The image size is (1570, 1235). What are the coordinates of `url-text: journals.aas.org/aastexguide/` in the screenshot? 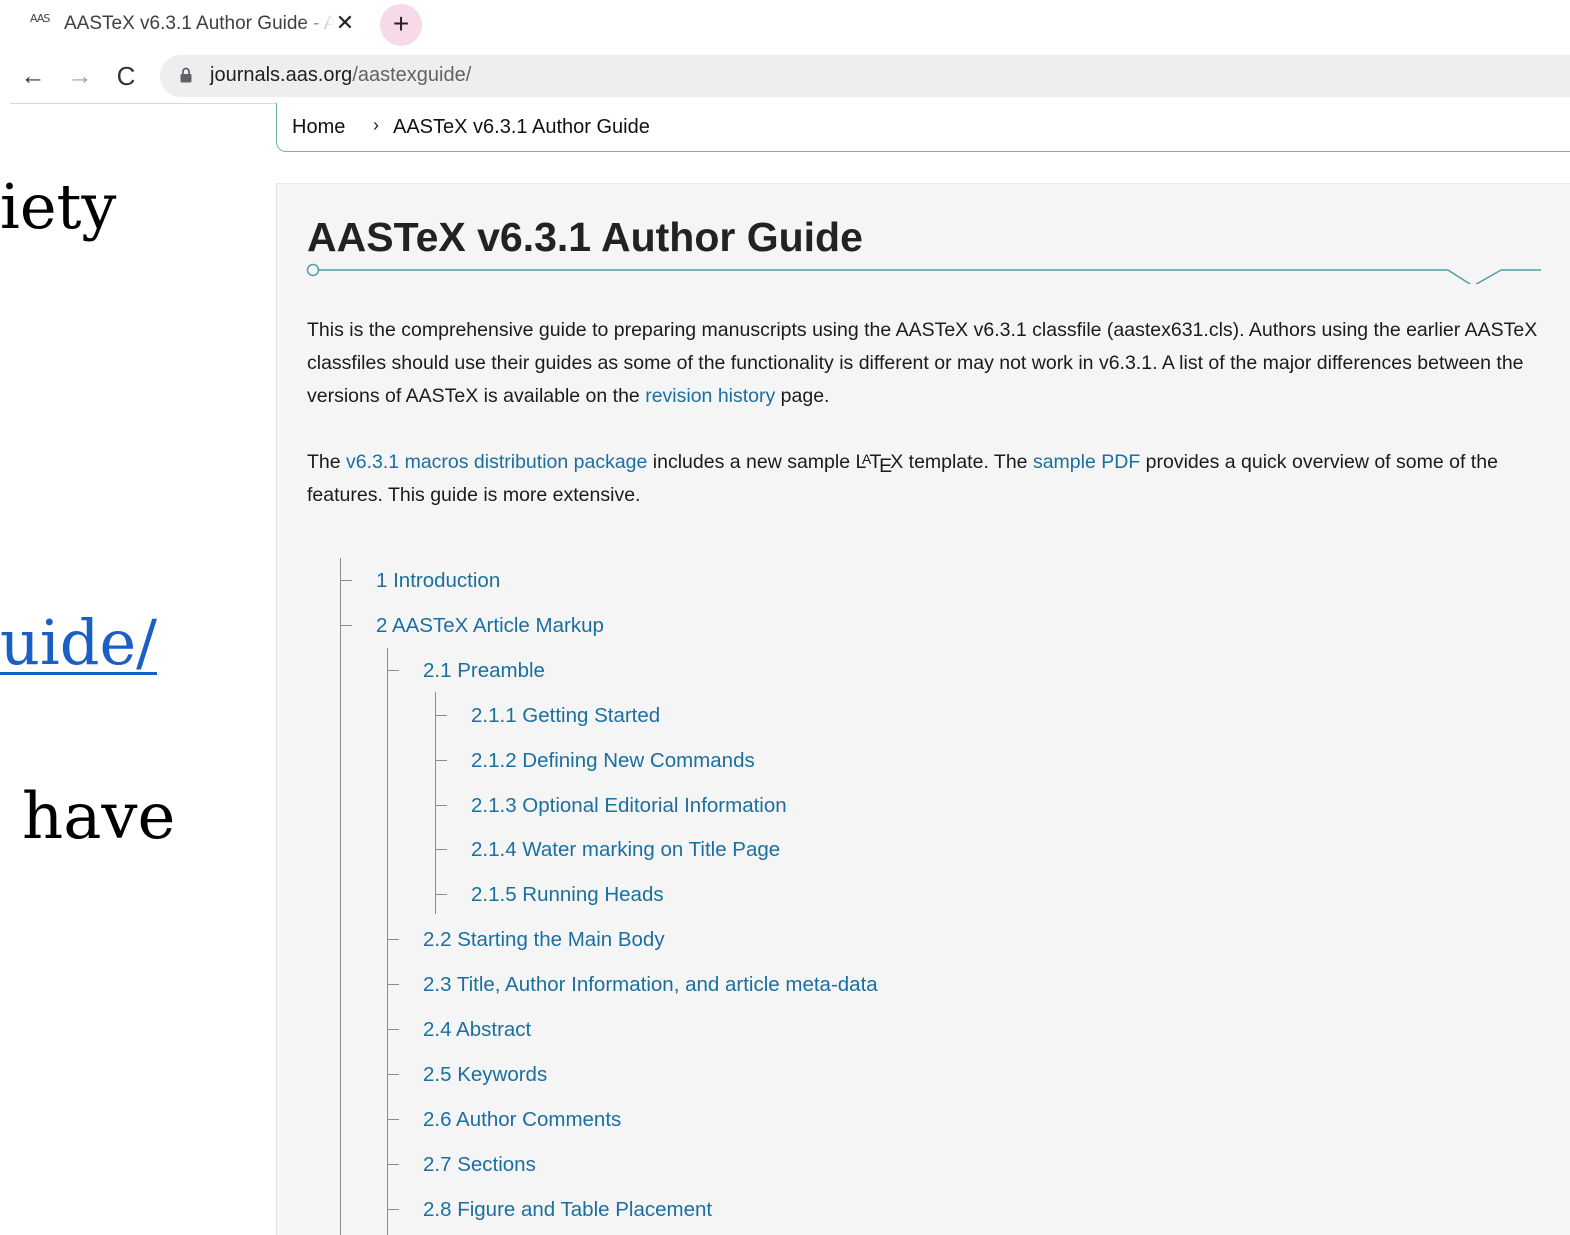 It's located at (340, 75).